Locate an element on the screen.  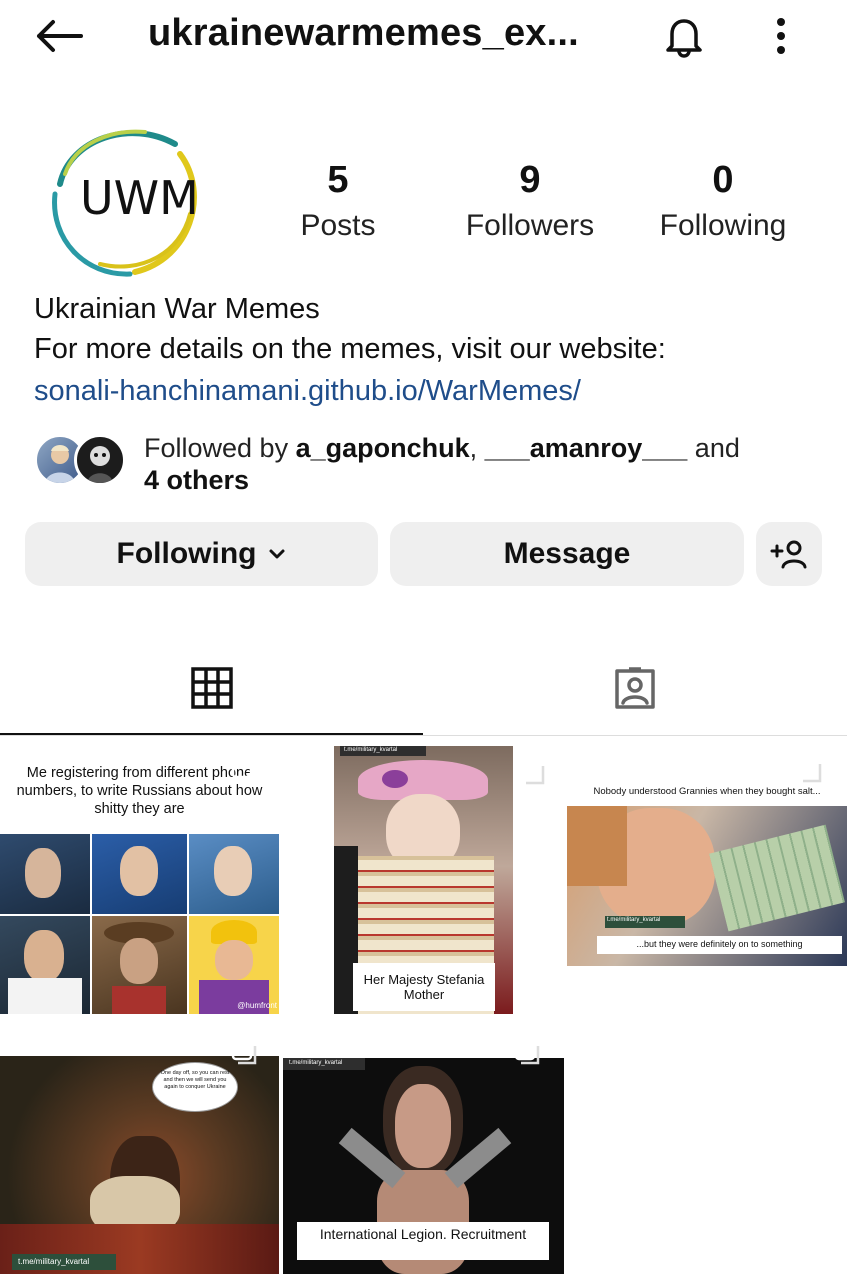
post-3-source: t.me/military_kvartal is located at coordinates (634, 920).